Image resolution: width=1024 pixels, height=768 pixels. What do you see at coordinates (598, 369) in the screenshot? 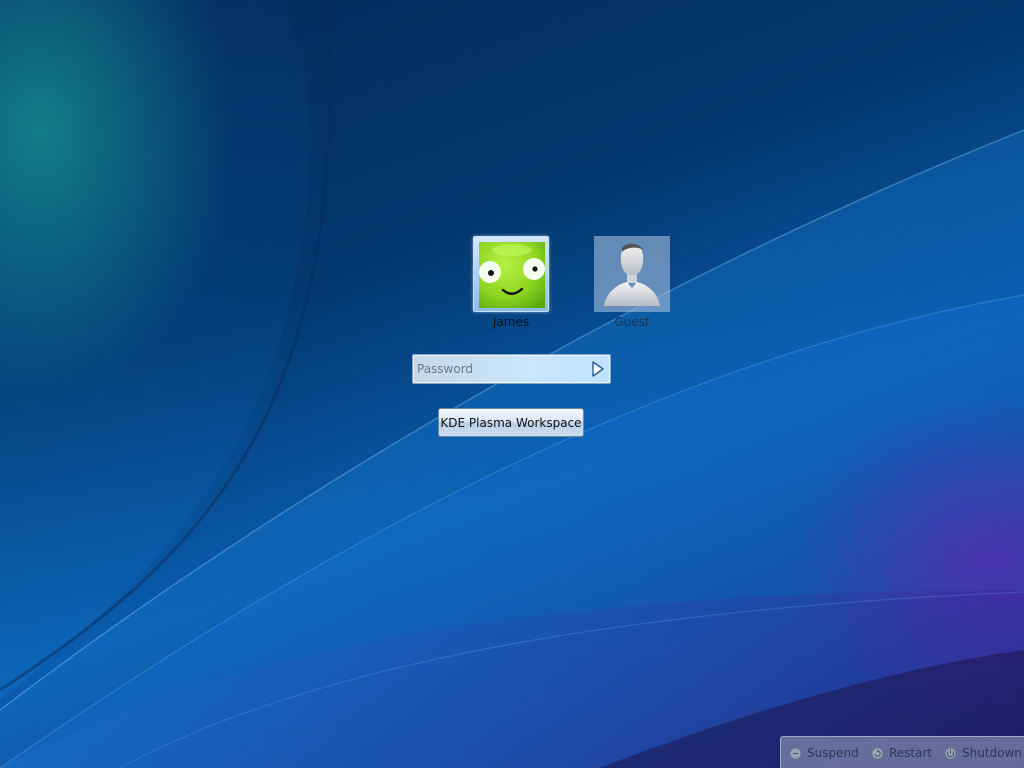
I see `arrow-right-icon` at bounding box center [598, 369].